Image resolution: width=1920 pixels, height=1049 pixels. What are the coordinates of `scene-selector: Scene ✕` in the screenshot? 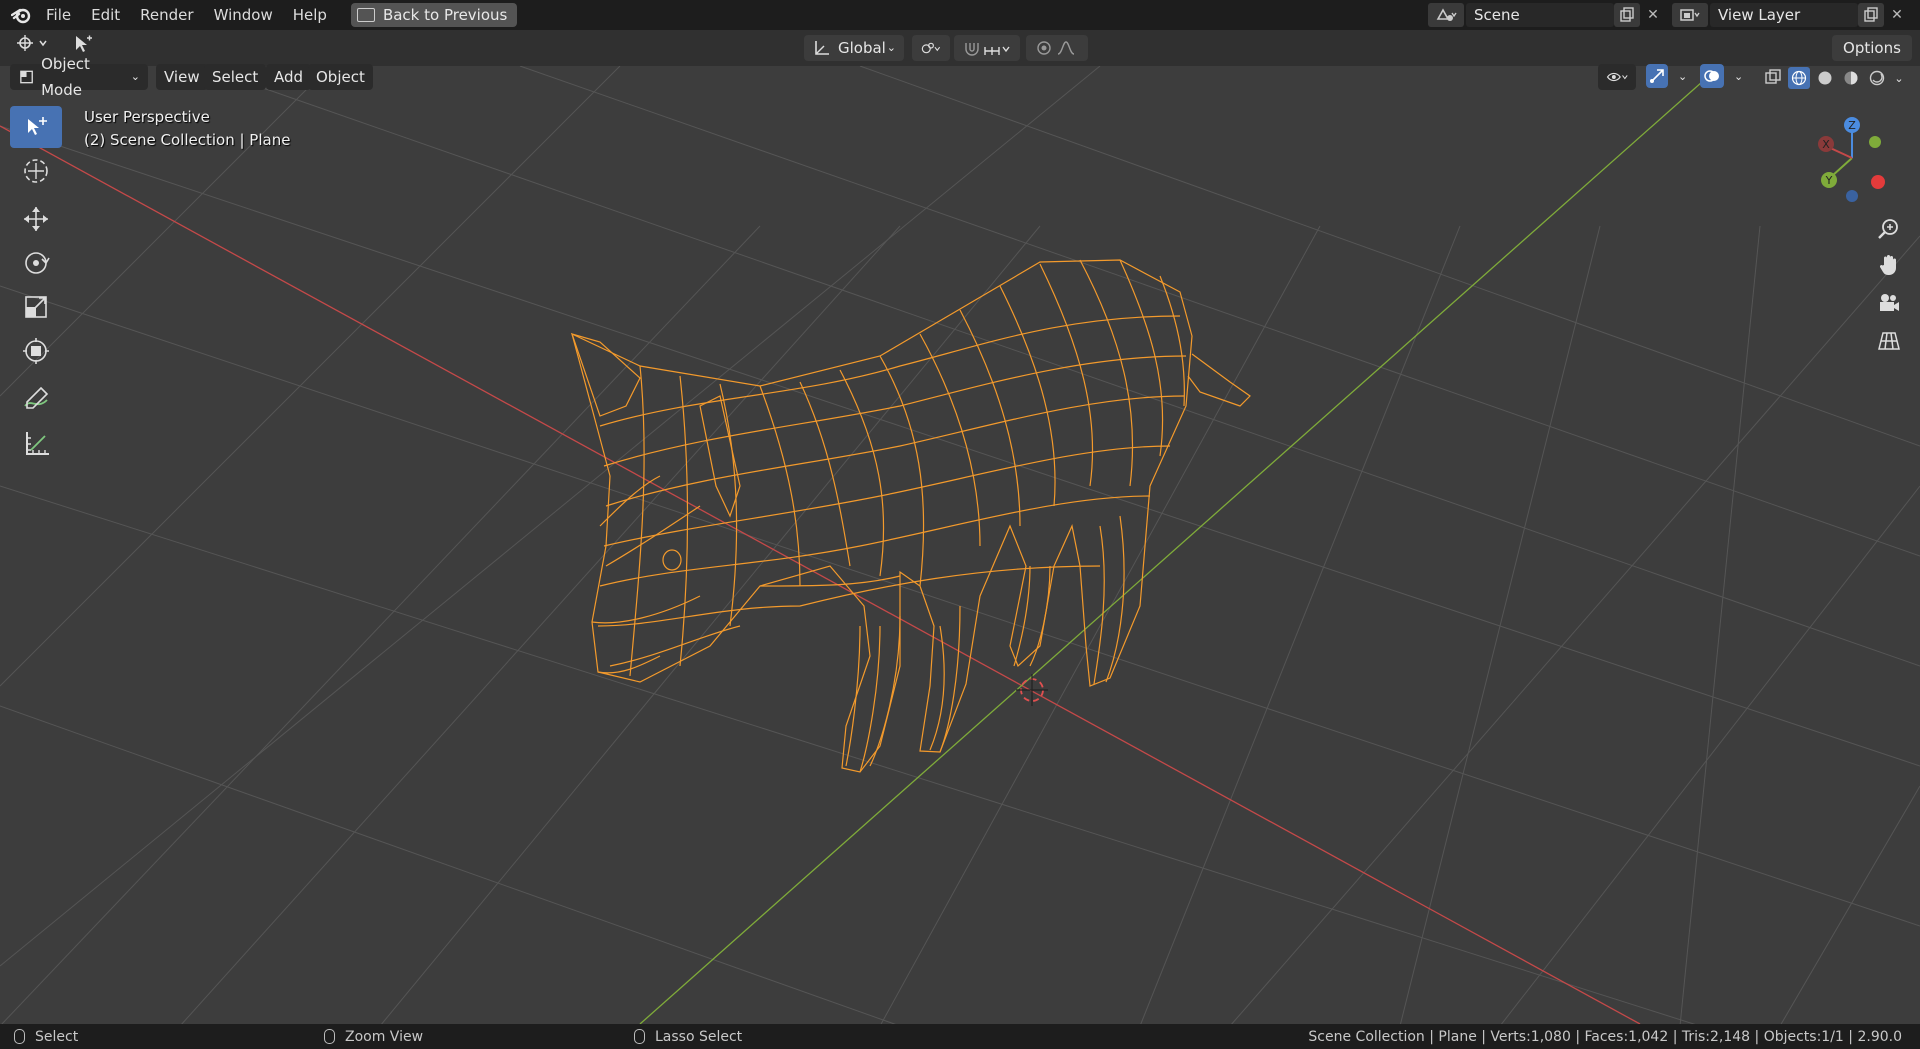 It's located at (1547, 15).